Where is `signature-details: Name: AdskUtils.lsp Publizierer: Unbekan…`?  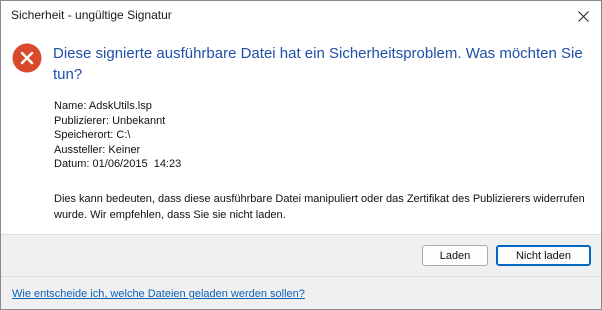
signature-details: Name: AdskUtils.lsp Publizierer: Unbekan… is located at coordinates (117, 135).